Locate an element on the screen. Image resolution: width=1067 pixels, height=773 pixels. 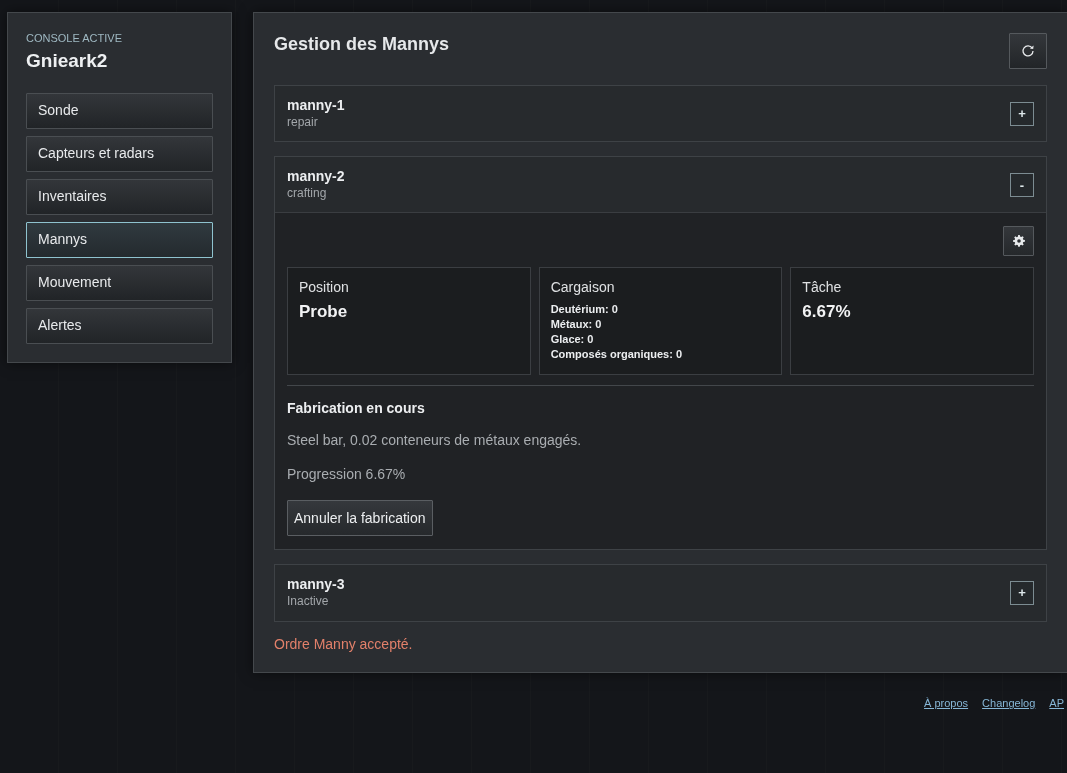
stat-label: Cargaison is located at coordinates (583, 287).